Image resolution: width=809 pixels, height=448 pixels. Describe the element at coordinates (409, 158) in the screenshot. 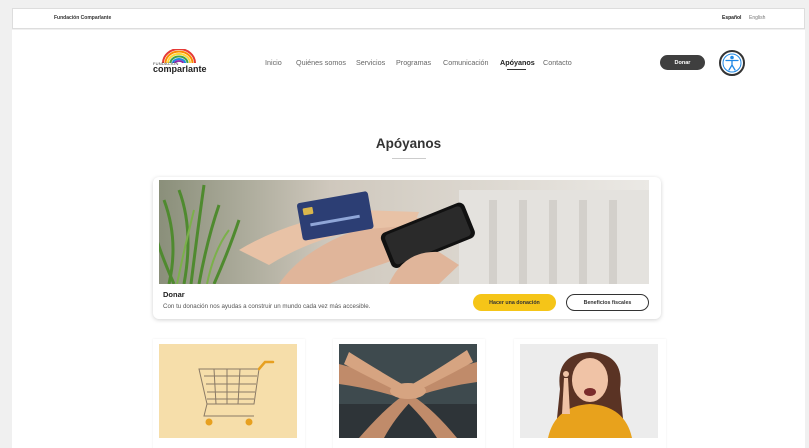

I see `title-divider` at that location.